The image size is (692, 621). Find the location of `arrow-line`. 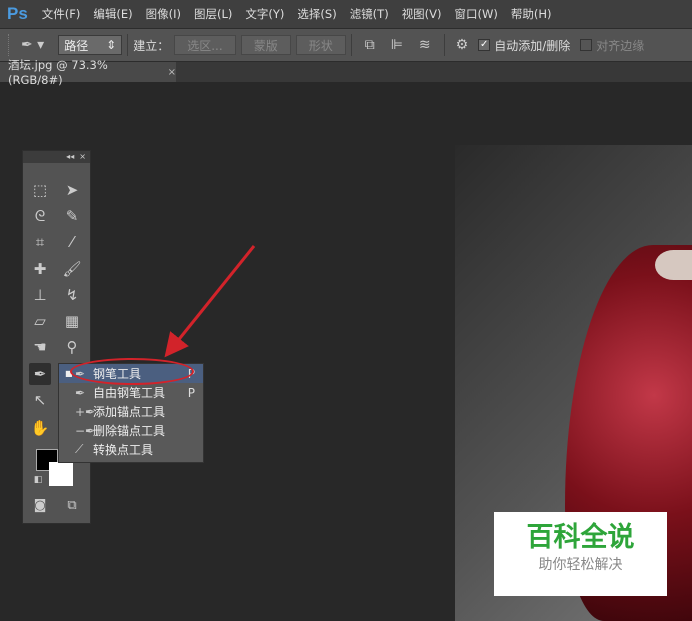

arrow-line is located at coordinates (210, 301).